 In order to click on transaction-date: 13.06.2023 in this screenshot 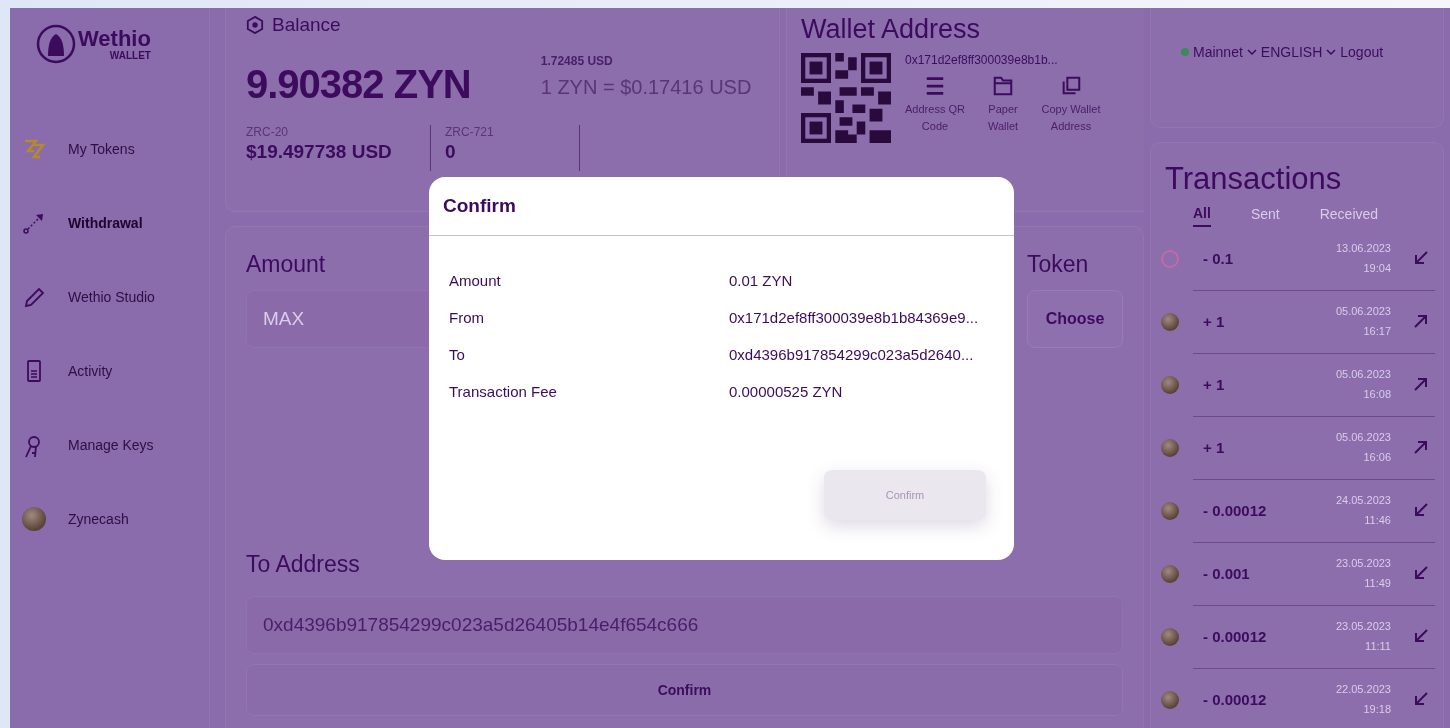, I will do `click(1363, 248)`.